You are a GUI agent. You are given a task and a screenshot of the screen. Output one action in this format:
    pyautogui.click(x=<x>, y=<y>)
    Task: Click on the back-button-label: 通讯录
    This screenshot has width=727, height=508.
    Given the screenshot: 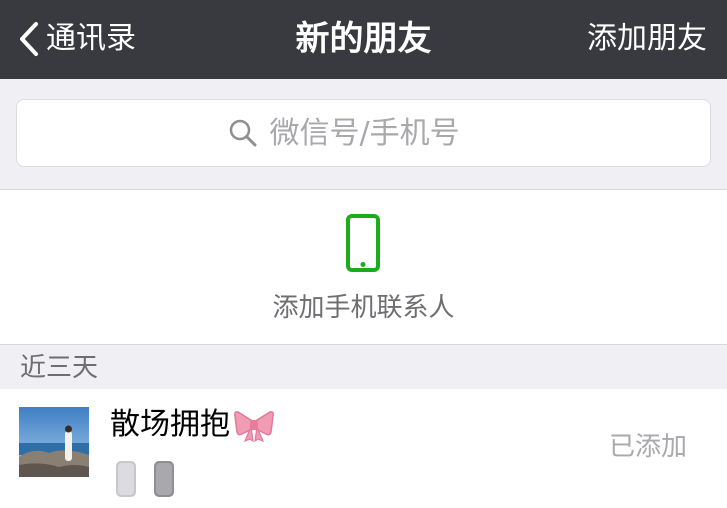 What is the action you would take?
    pyautogui.click(x=91, y=38)
    